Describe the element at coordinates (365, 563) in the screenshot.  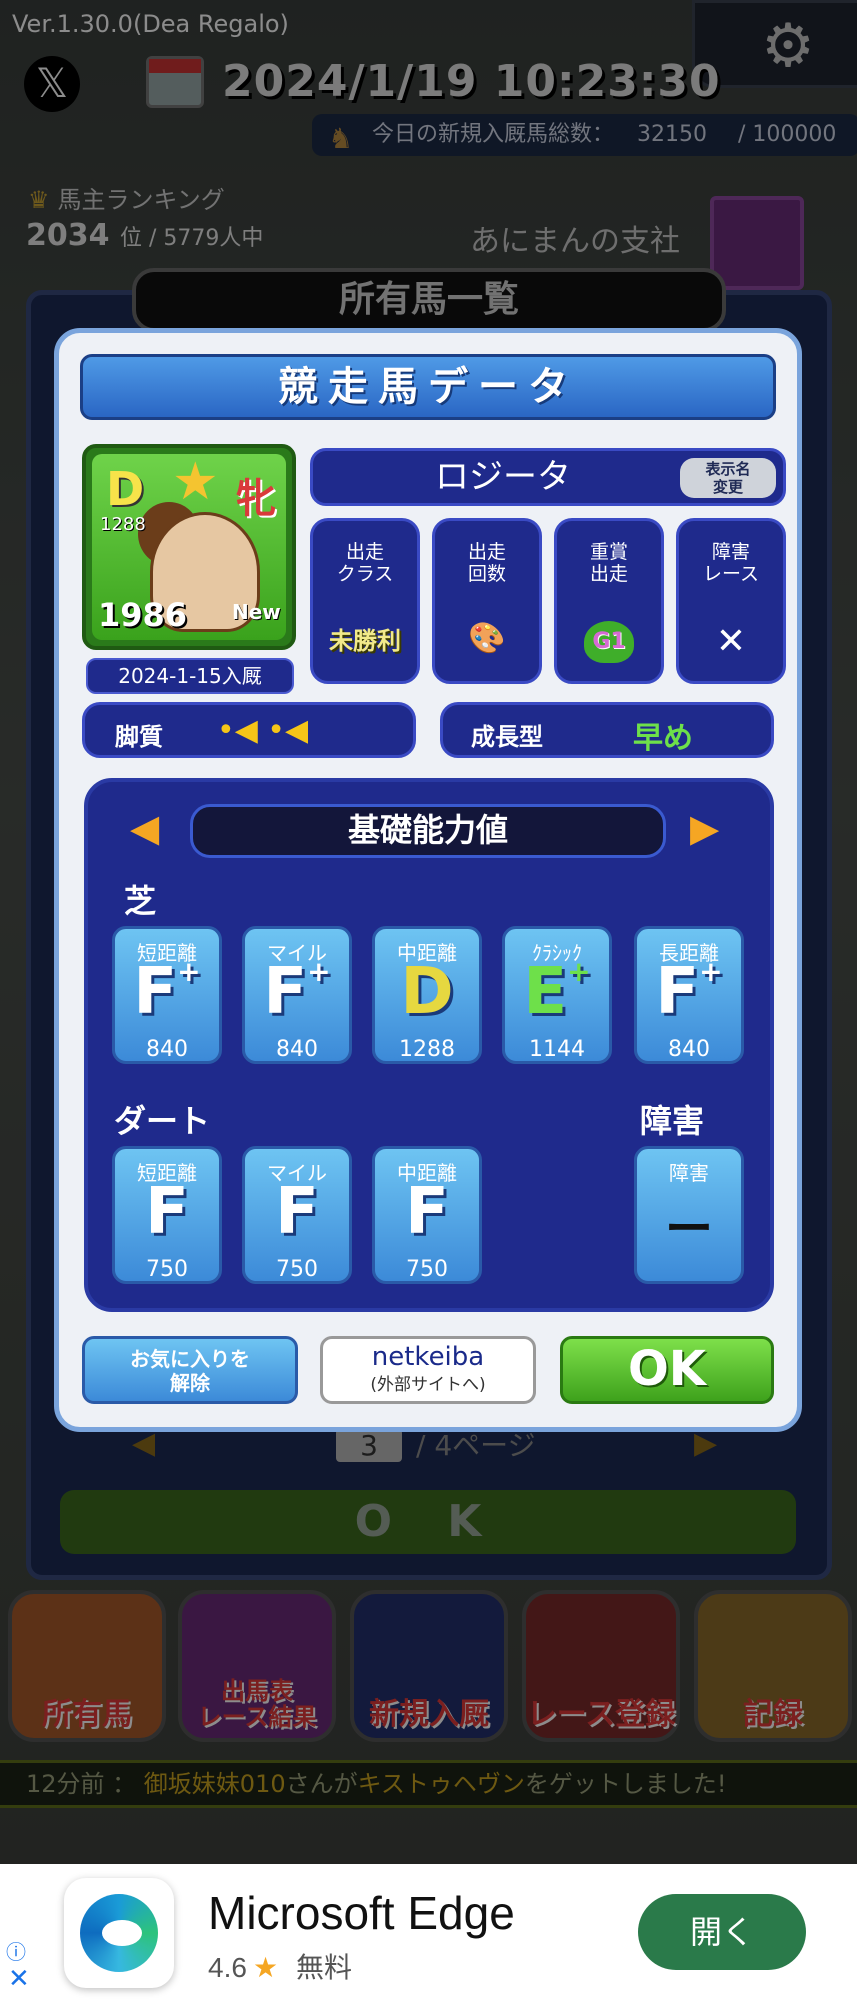
I see `stat-label: 出走 クラス` at that location.